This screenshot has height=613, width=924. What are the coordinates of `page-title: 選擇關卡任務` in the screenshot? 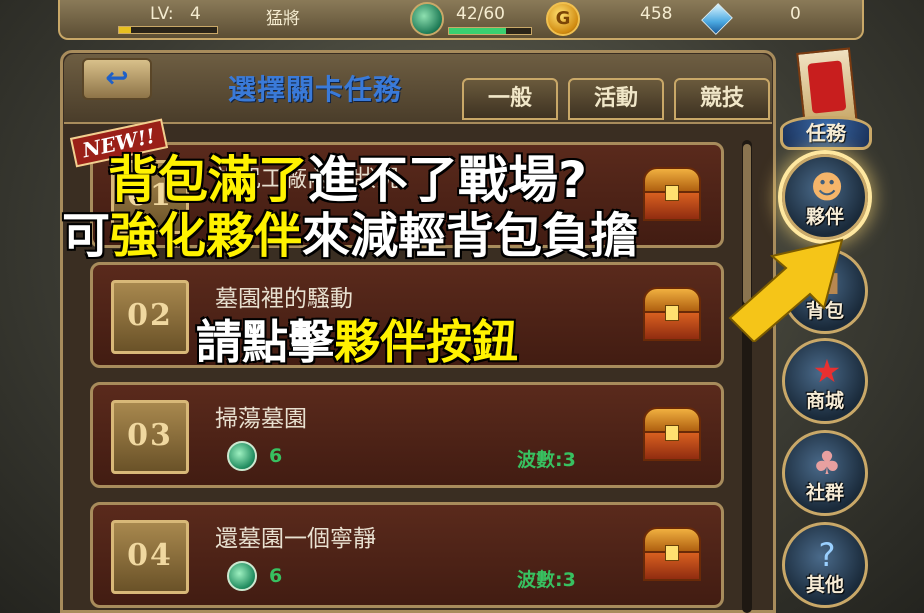 It's located at (315, 89).